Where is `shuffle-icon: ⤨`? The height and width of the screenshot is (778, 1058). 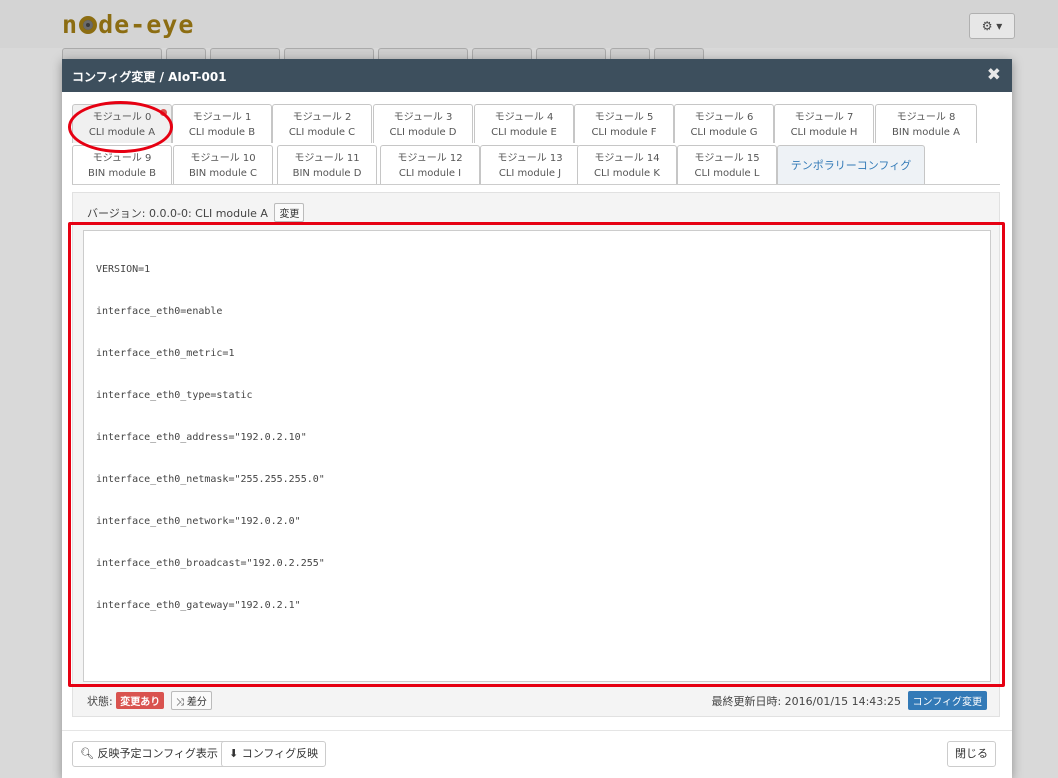
shuffle-icon: ⤨ is located at coordinates (179, 702).